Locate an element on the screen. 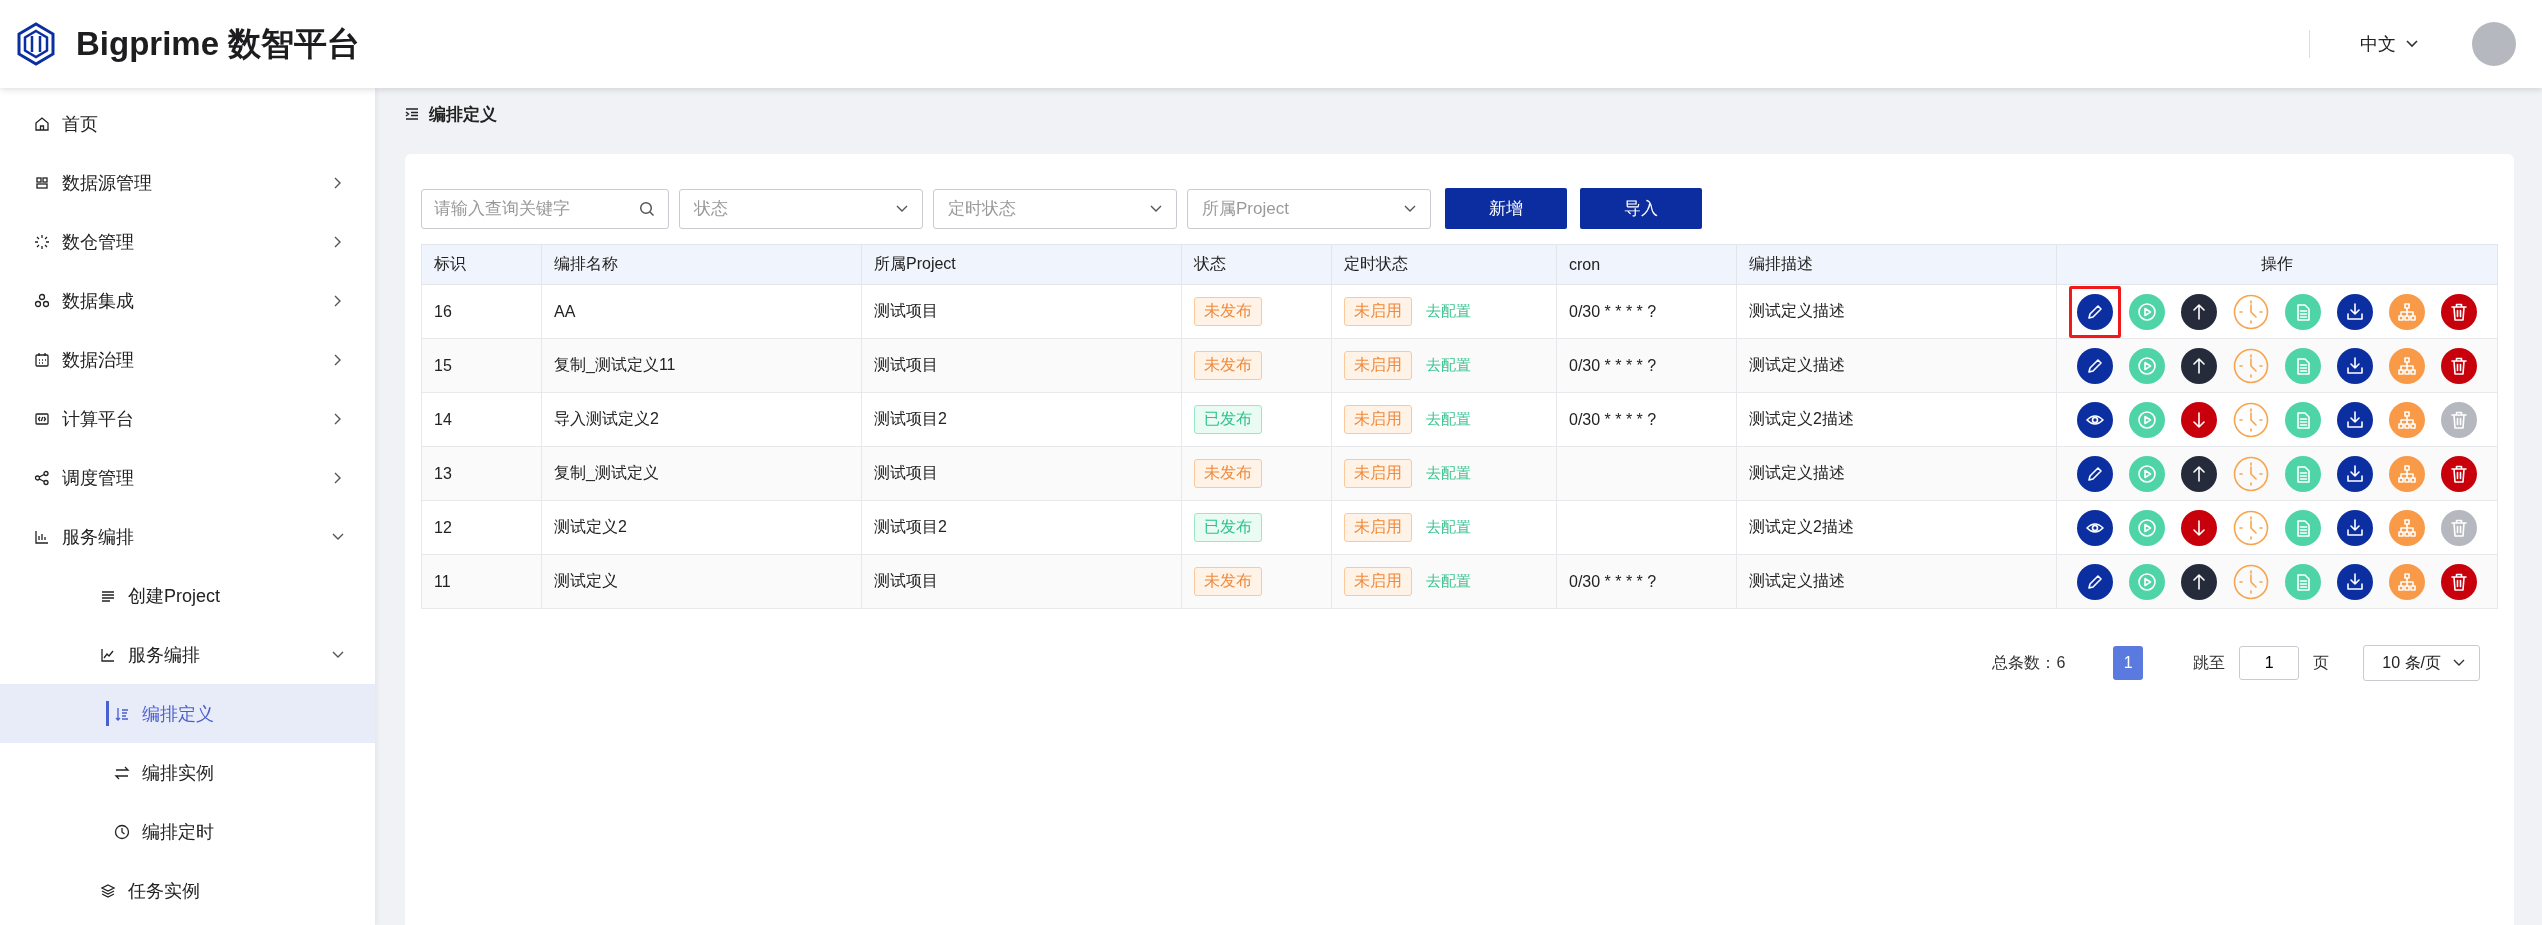  column-header: 定时状态 is located at coordinates (1444, 264).